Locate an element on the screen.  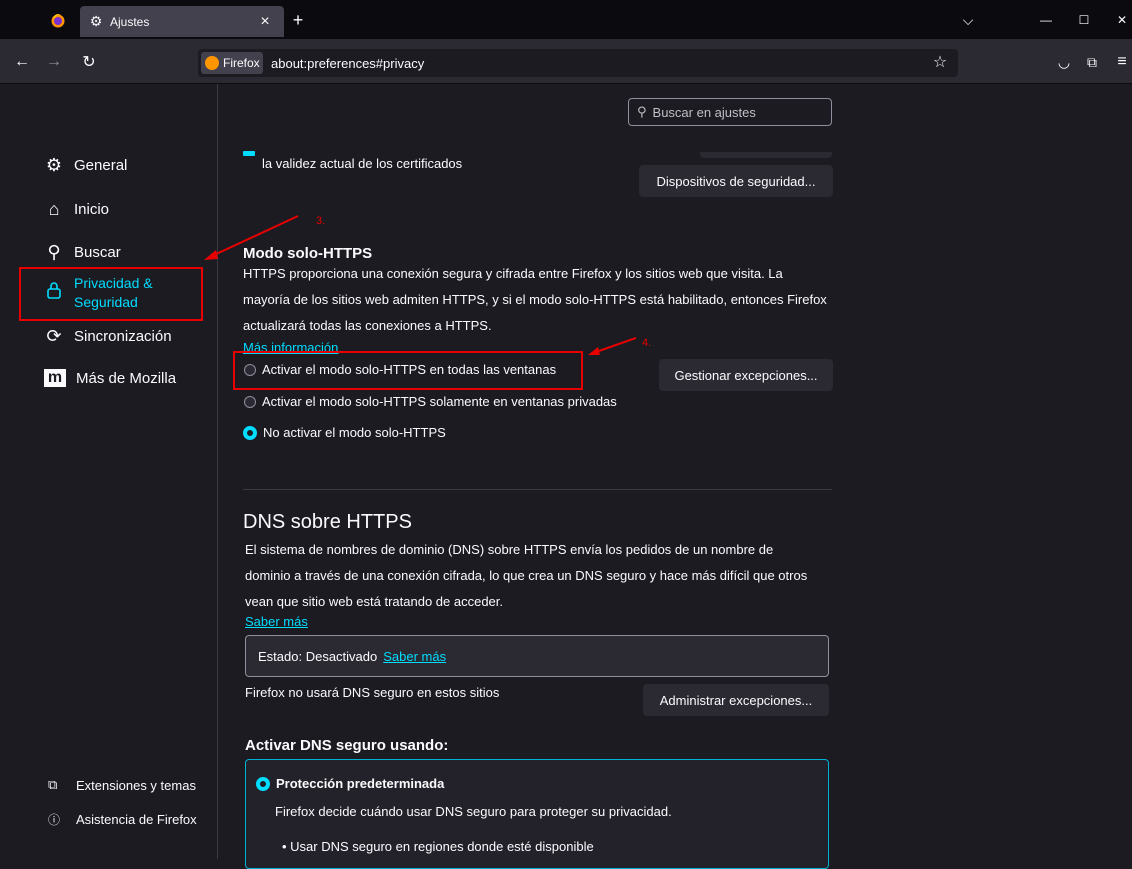
sidebar-item-buscar: ⚲ Buscar is located at coordinates (82, 251).